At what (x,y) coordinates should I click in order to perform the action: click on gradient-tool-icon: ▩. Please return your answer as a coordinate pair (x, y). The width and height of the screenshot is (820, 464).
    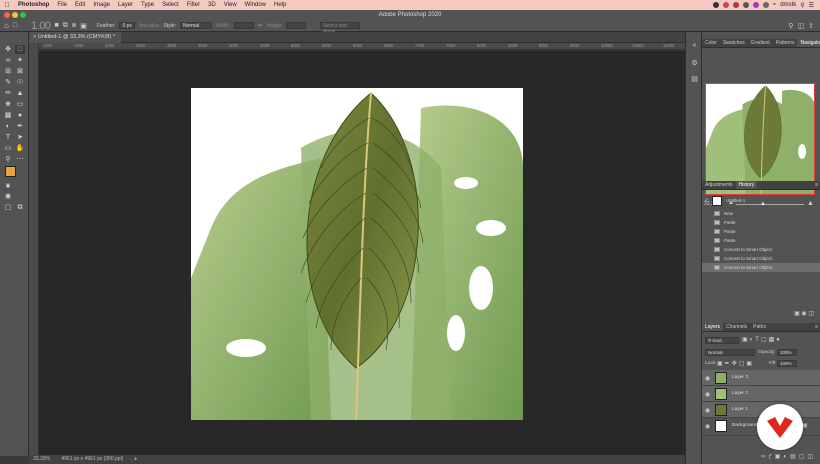
    Looking at the image, I should click on (8, 115).